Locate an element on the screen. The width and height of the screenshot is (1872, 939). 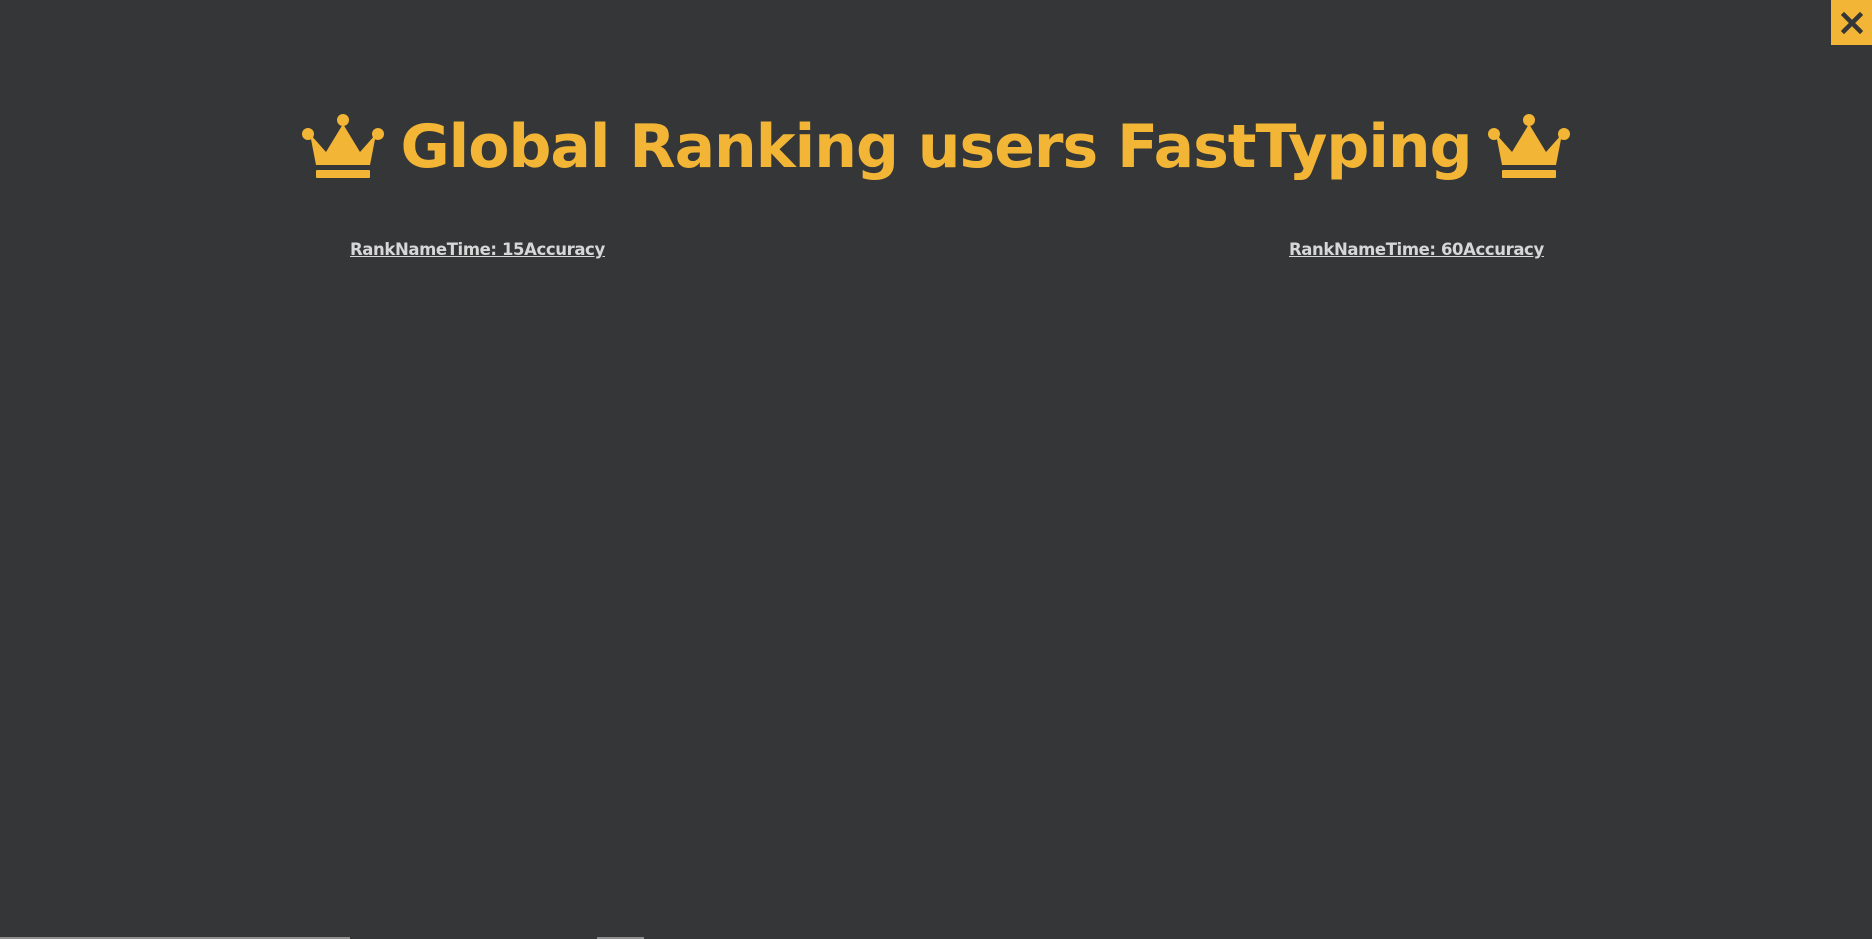
page-title: Global Ranking users FastTyping is located at coordinates (936, 147).